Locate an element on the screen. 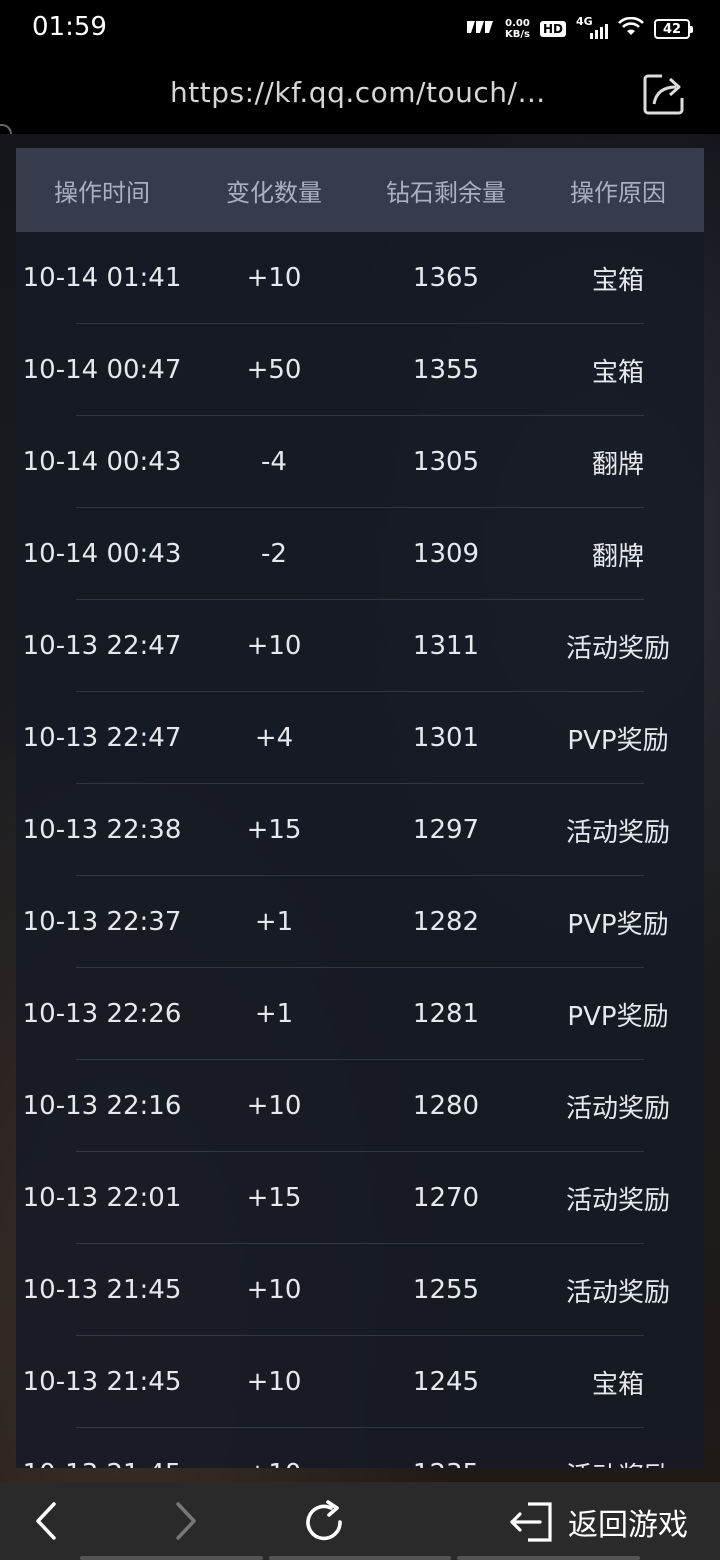  cell-time: 10-13 22:01 is located at coordinates (102, 1198).